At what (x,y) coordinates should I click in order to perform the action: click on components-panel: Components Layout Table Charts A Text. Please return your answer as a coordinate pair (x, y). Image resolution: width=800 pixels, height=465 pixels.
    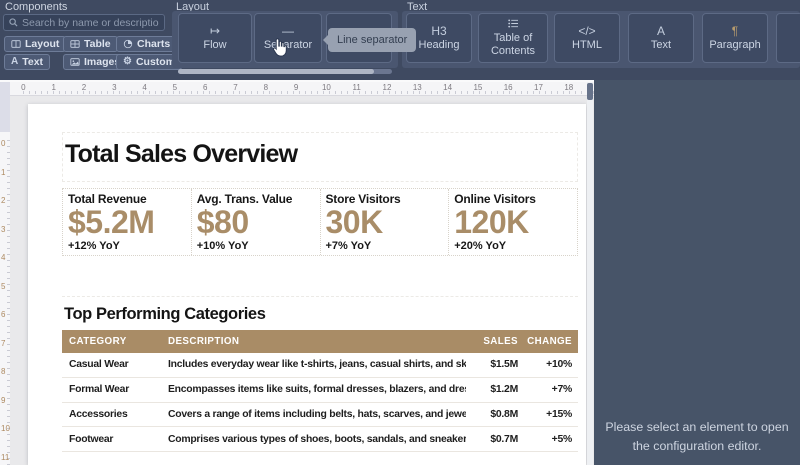
    Looking at the image, I should click on (91, 40).